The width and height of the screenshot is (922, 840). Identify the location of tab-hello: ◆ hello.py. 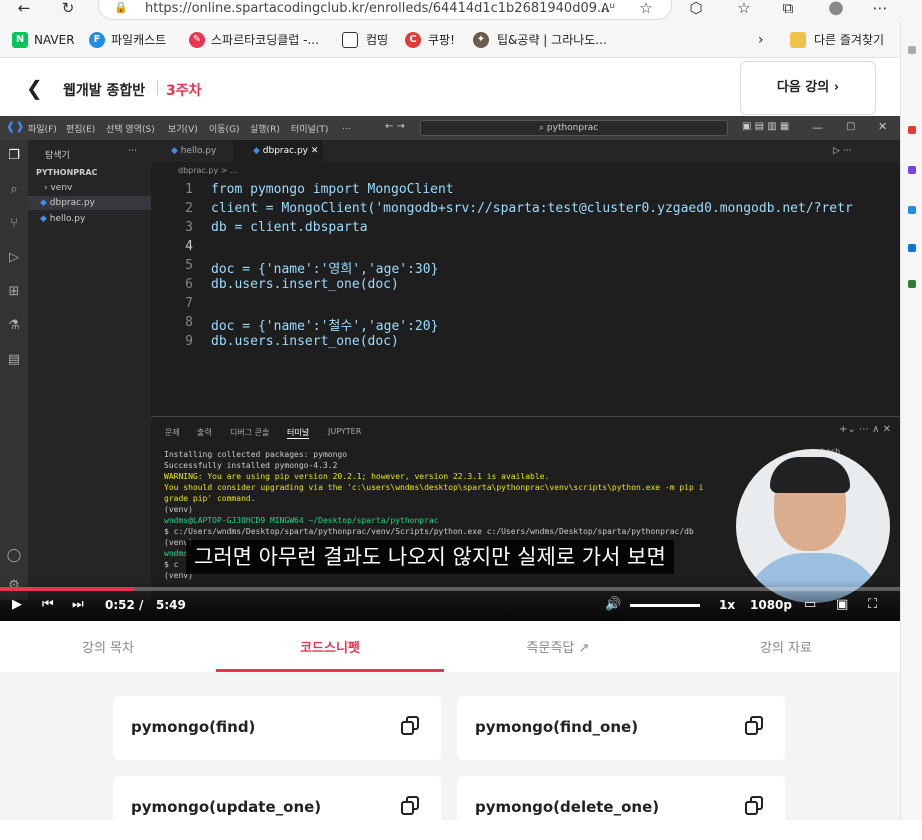
(192, 151).